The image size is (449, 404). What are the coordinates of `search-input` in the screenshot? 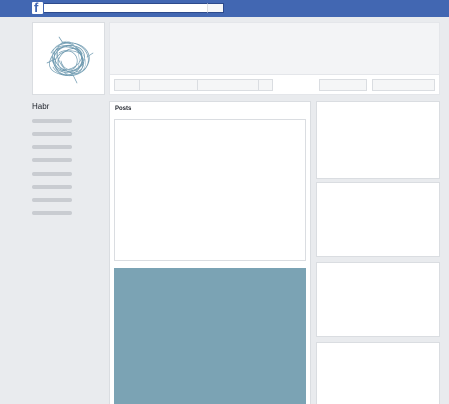 It's located at (134, 8).